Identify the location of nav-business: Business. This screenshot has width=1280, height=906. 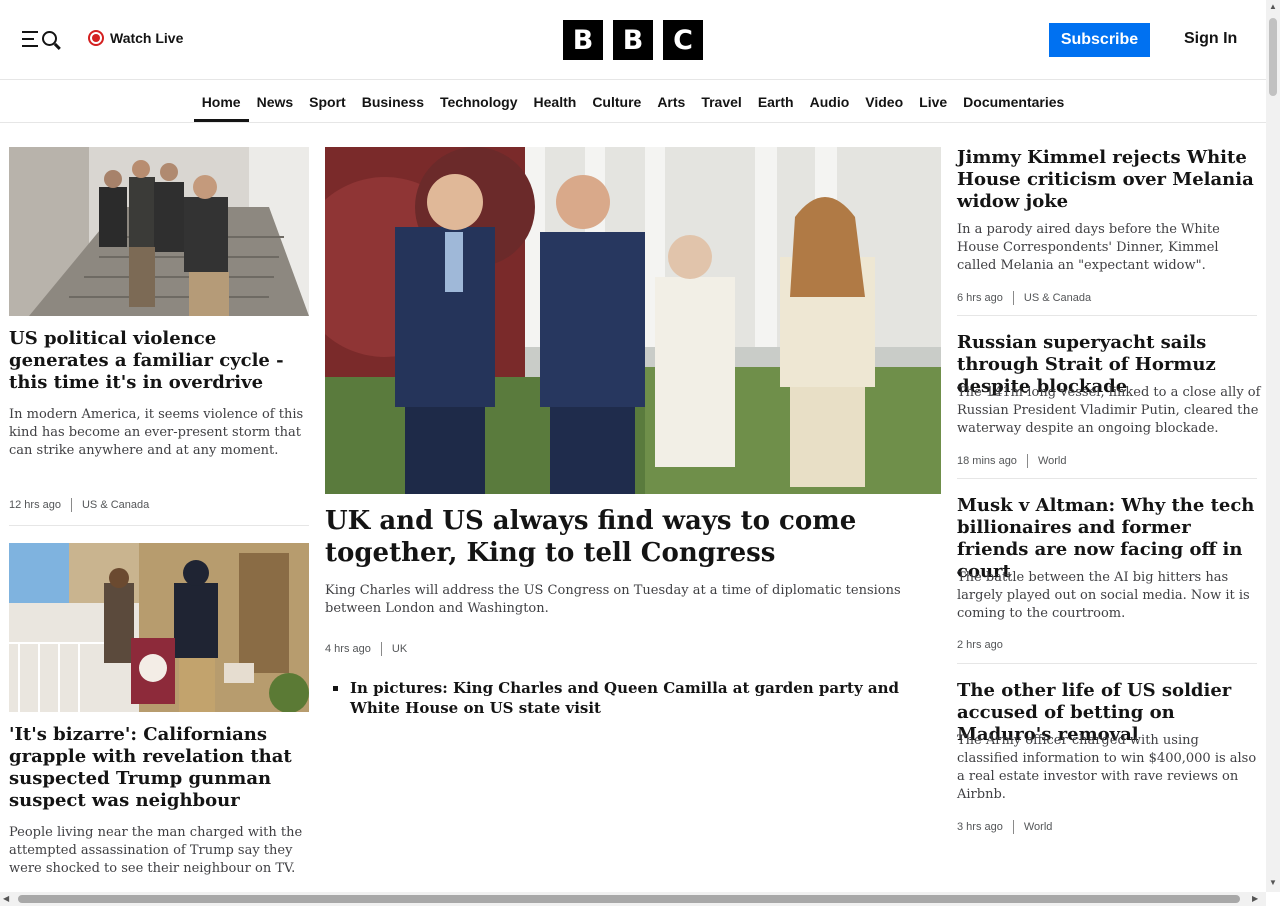
(393, 101).